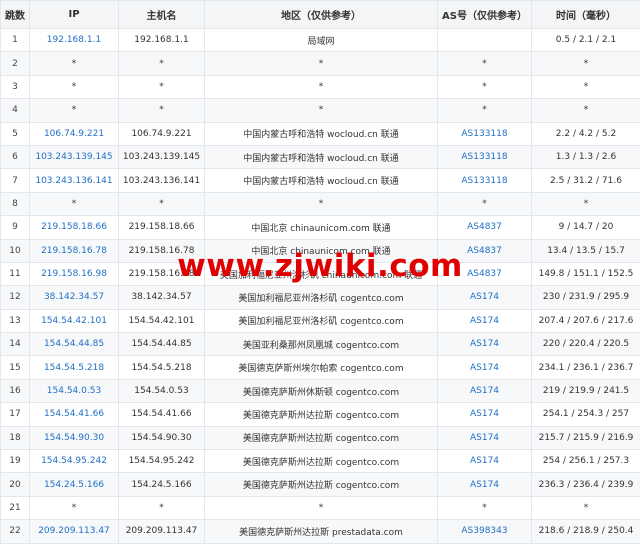 This screenshot has width=640, height=544. Describe the element at coordinates (74, 531) in the screenshot. I see `cell-ip: 209.209.113.47` at that location.